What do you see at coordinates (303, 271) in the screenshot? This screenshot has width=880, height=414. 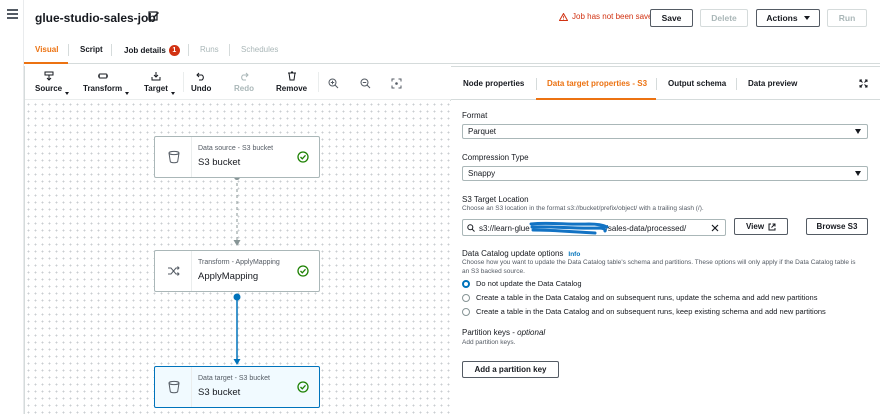 I see `success-check-icon` at bounding box center [303, 271].